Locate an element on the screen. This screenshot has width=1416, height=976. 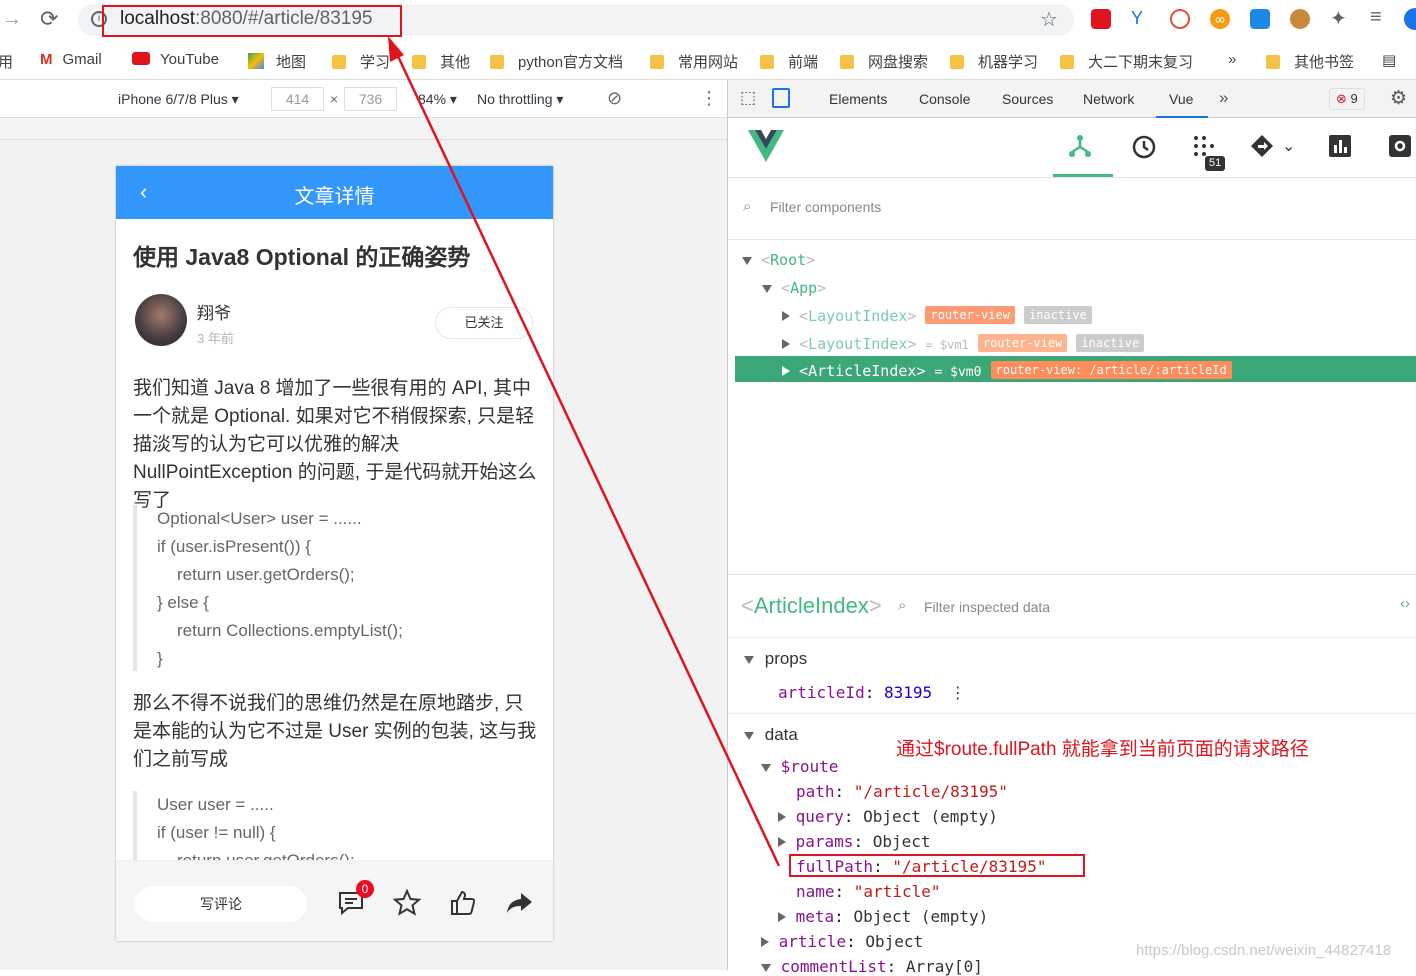
vue-devtools-toolbar: 51 ⌄ is located at coordinates (1072, 148).